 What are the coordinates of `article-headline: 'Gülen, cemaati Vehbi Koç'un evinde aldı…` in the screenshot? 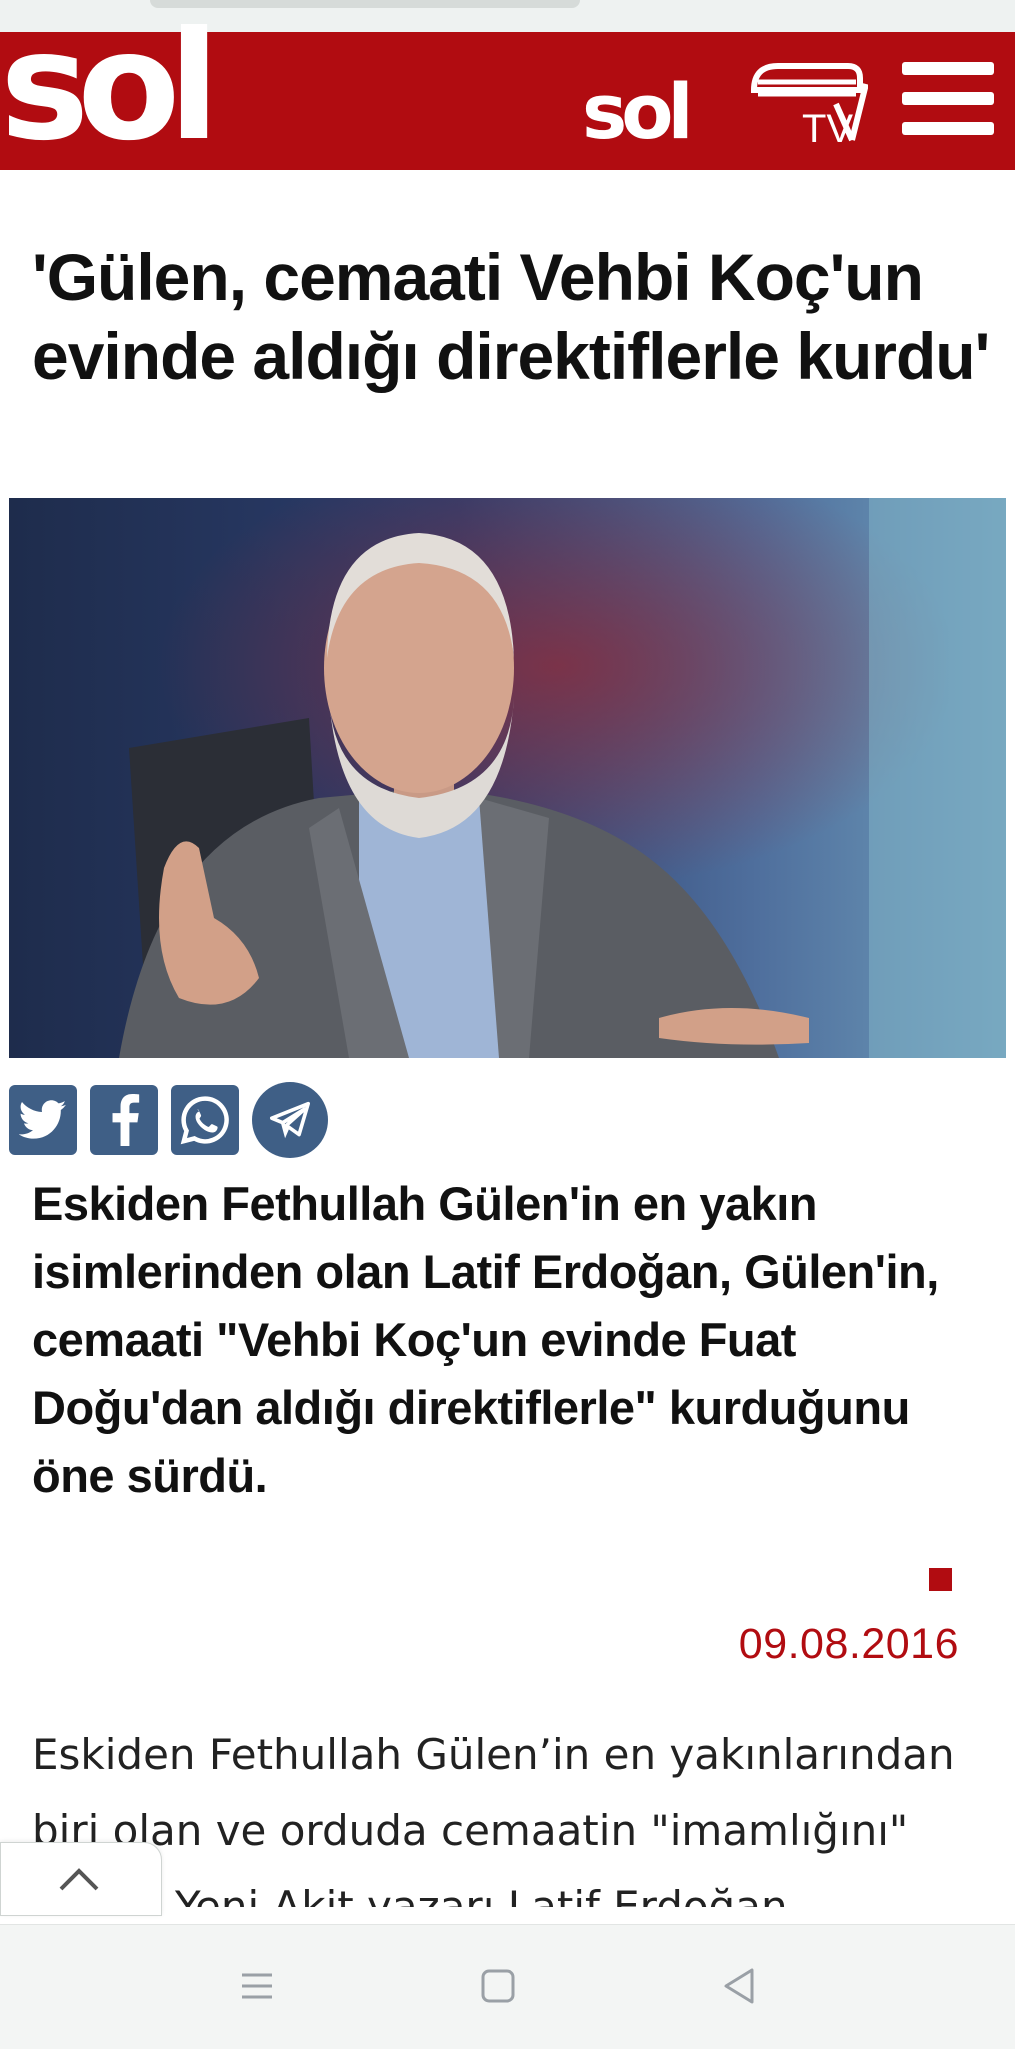 It's located at (511, 316).